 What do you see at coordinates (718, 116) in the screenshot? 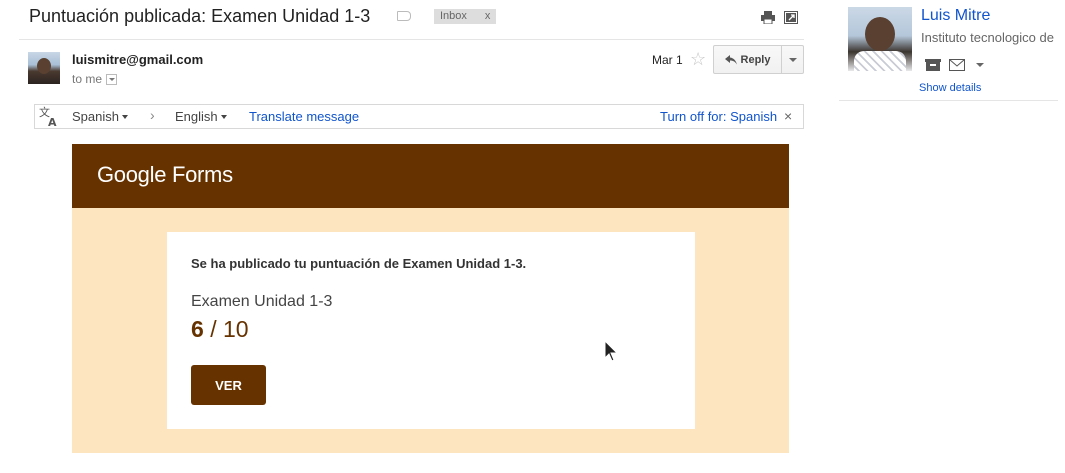
I see `turn-off-translation-link: Turn off for: Spanish` at bounding box center [718, 116].